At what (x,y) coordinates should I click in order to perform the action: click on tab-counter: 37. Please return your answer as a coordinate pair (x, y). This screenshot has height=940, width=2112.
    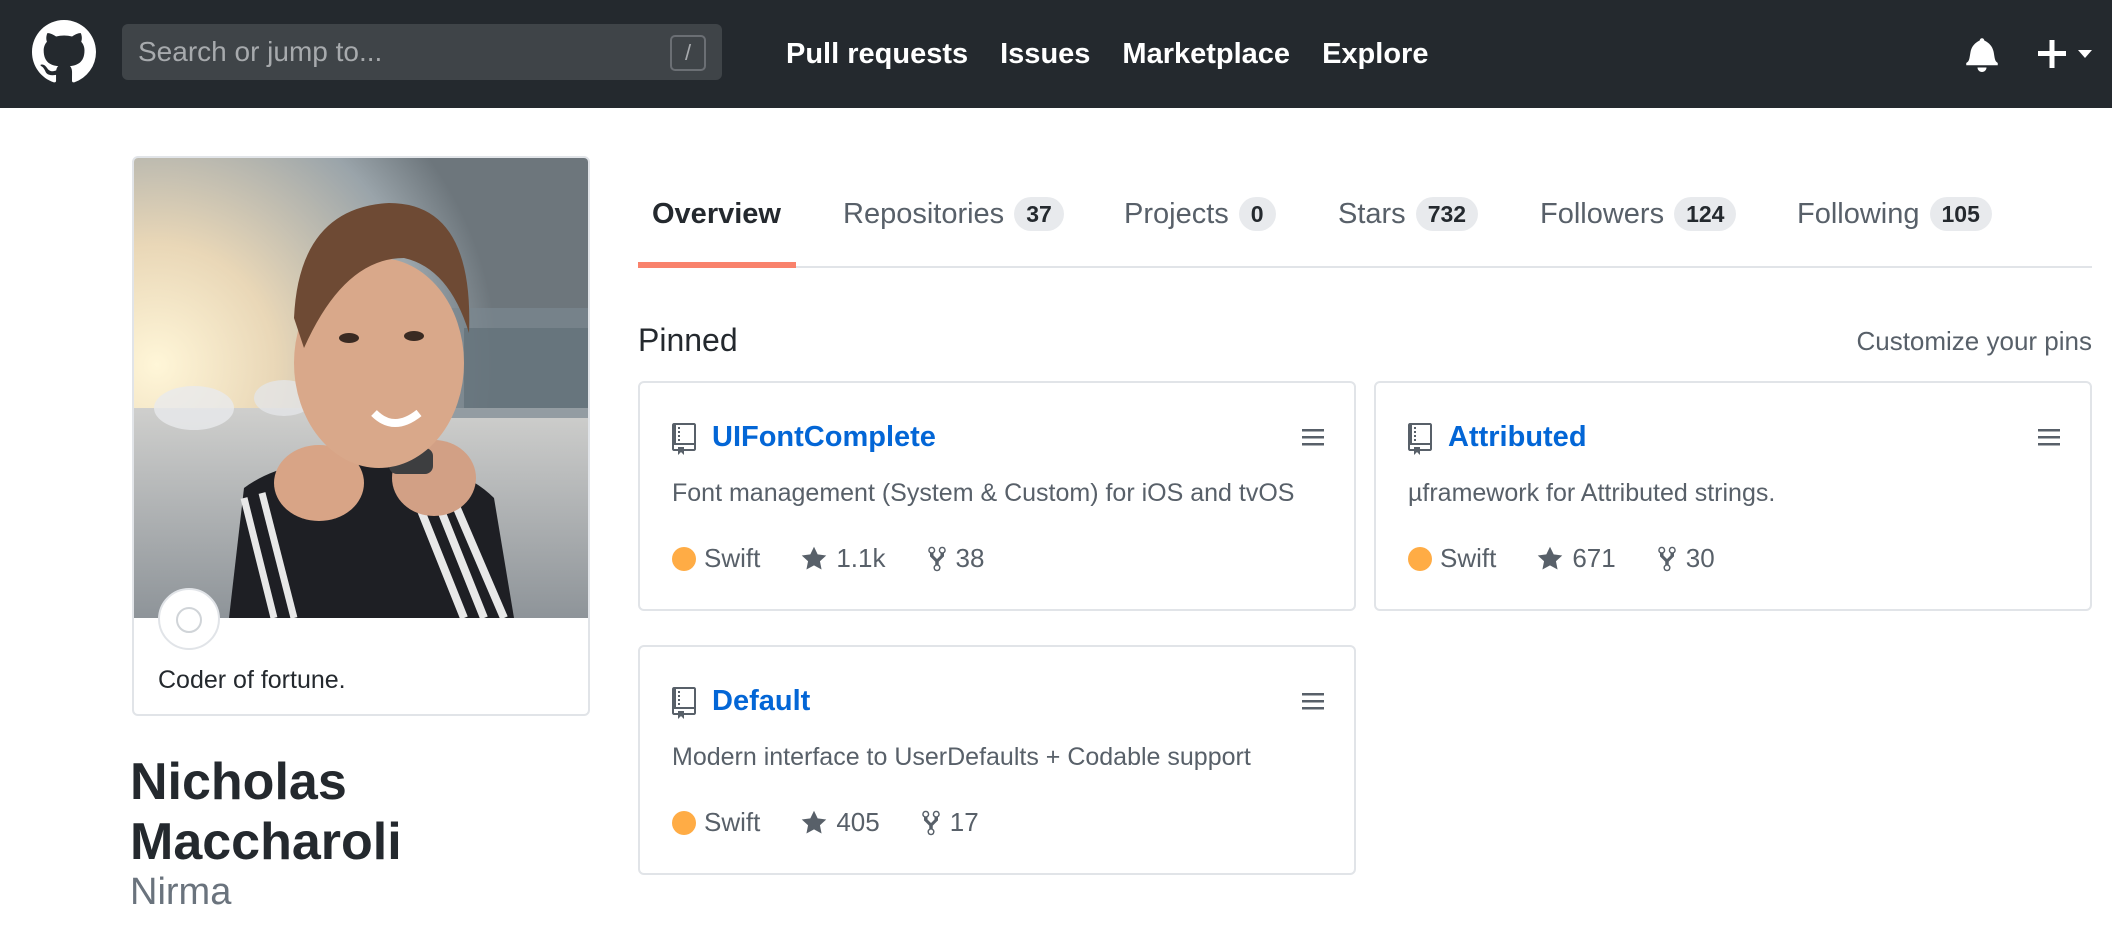
    Looking at the image, I should click on (1039, 214).